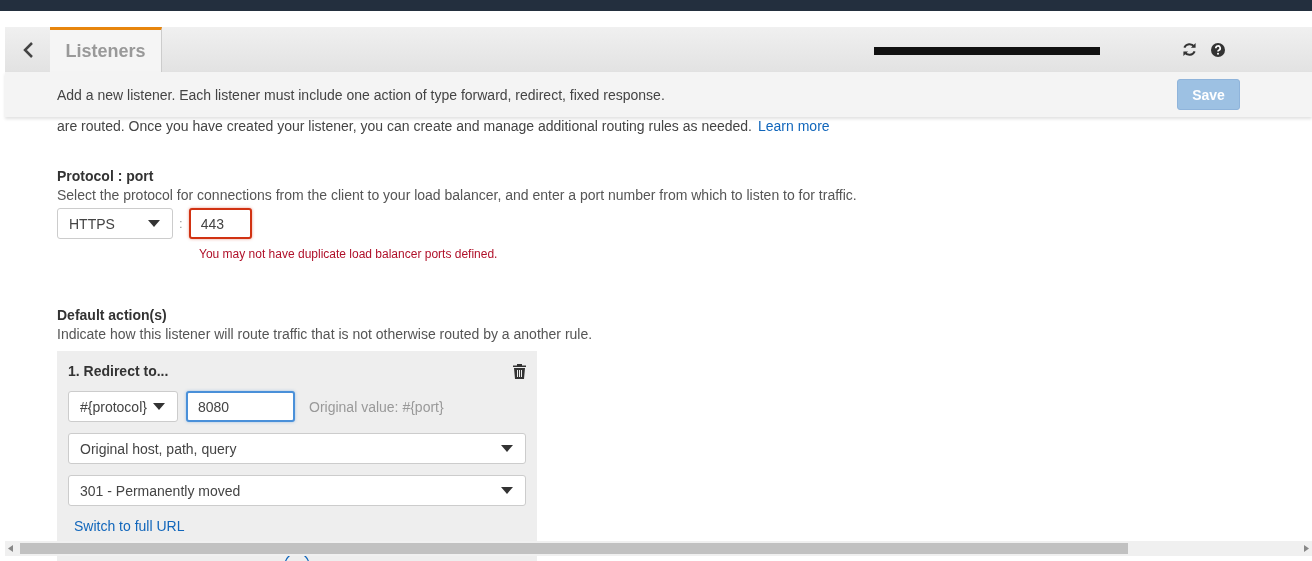  I want to click on hint-text: Original value: #{port}, so click(376, 406).